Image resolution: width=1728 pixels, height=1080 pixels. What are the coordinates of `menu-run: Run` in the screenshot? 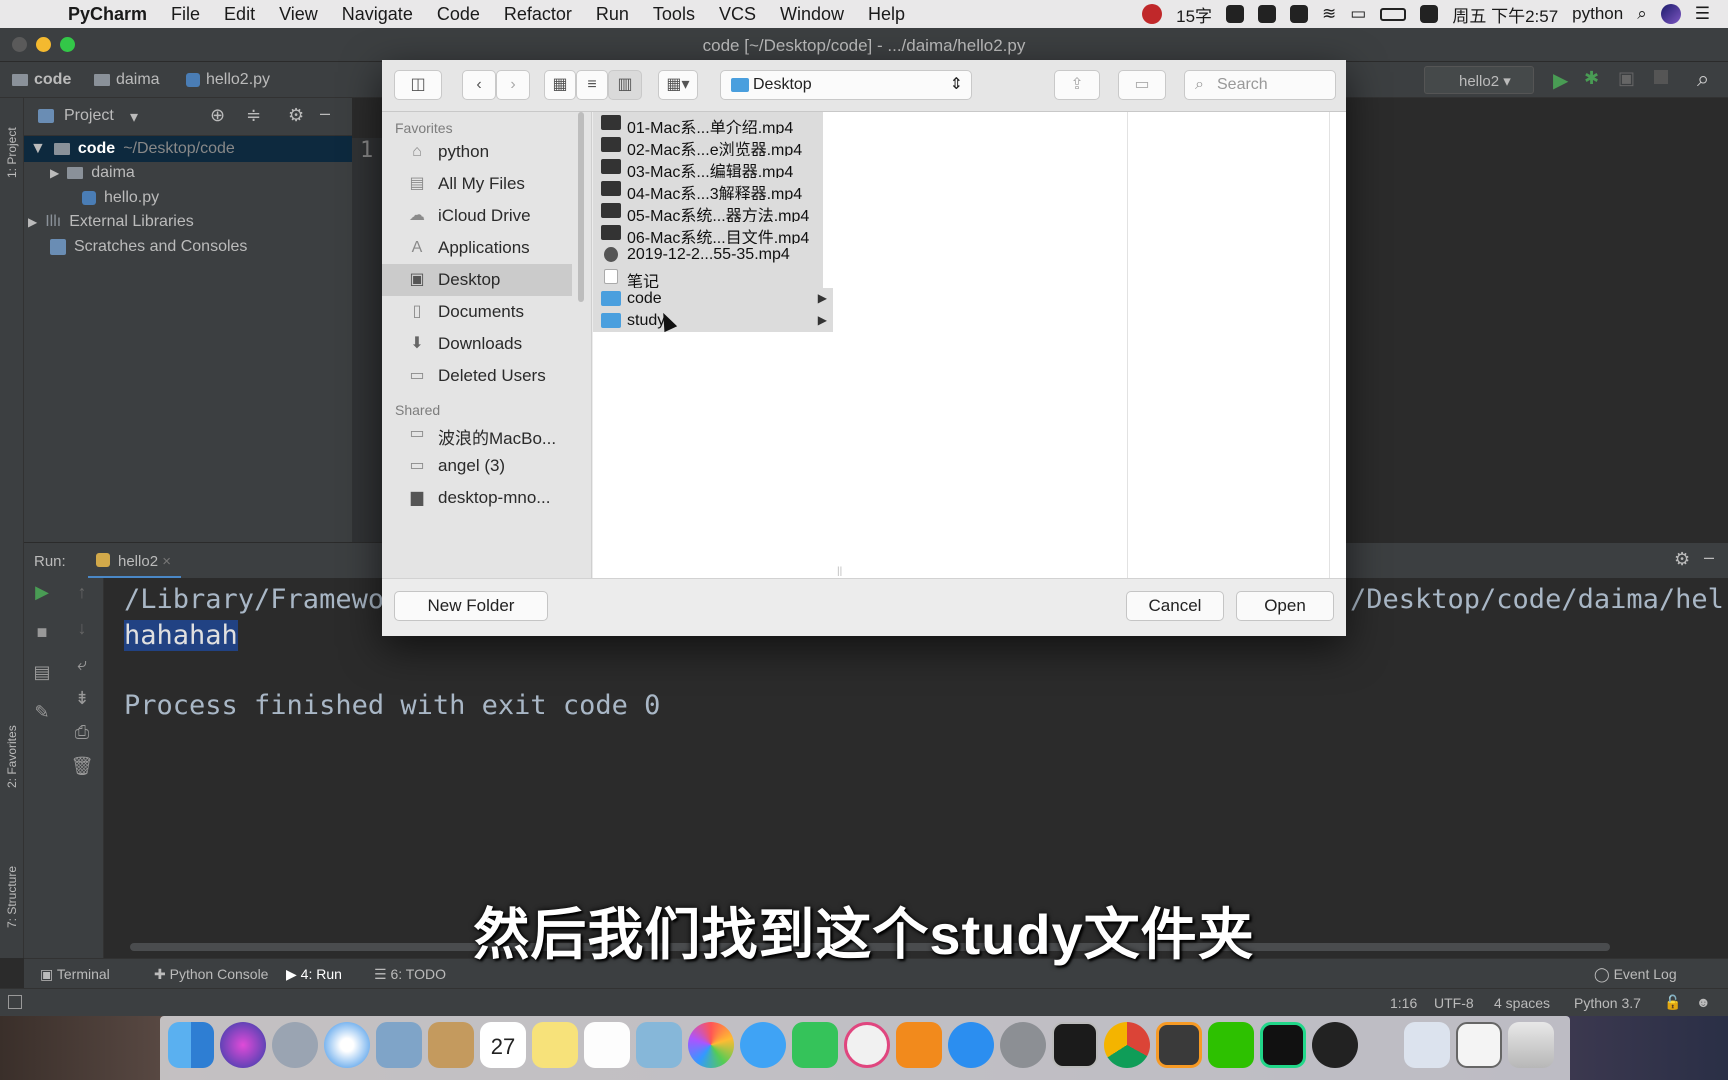 It's located at (612, 14).